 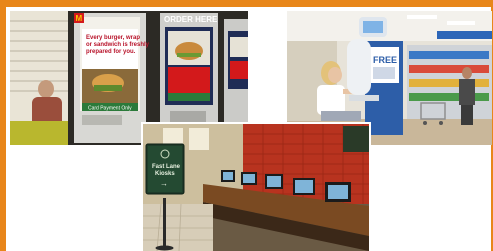 I want to click on screen-headline-2: or sandwich is freshly, so click(x=118, y=45).